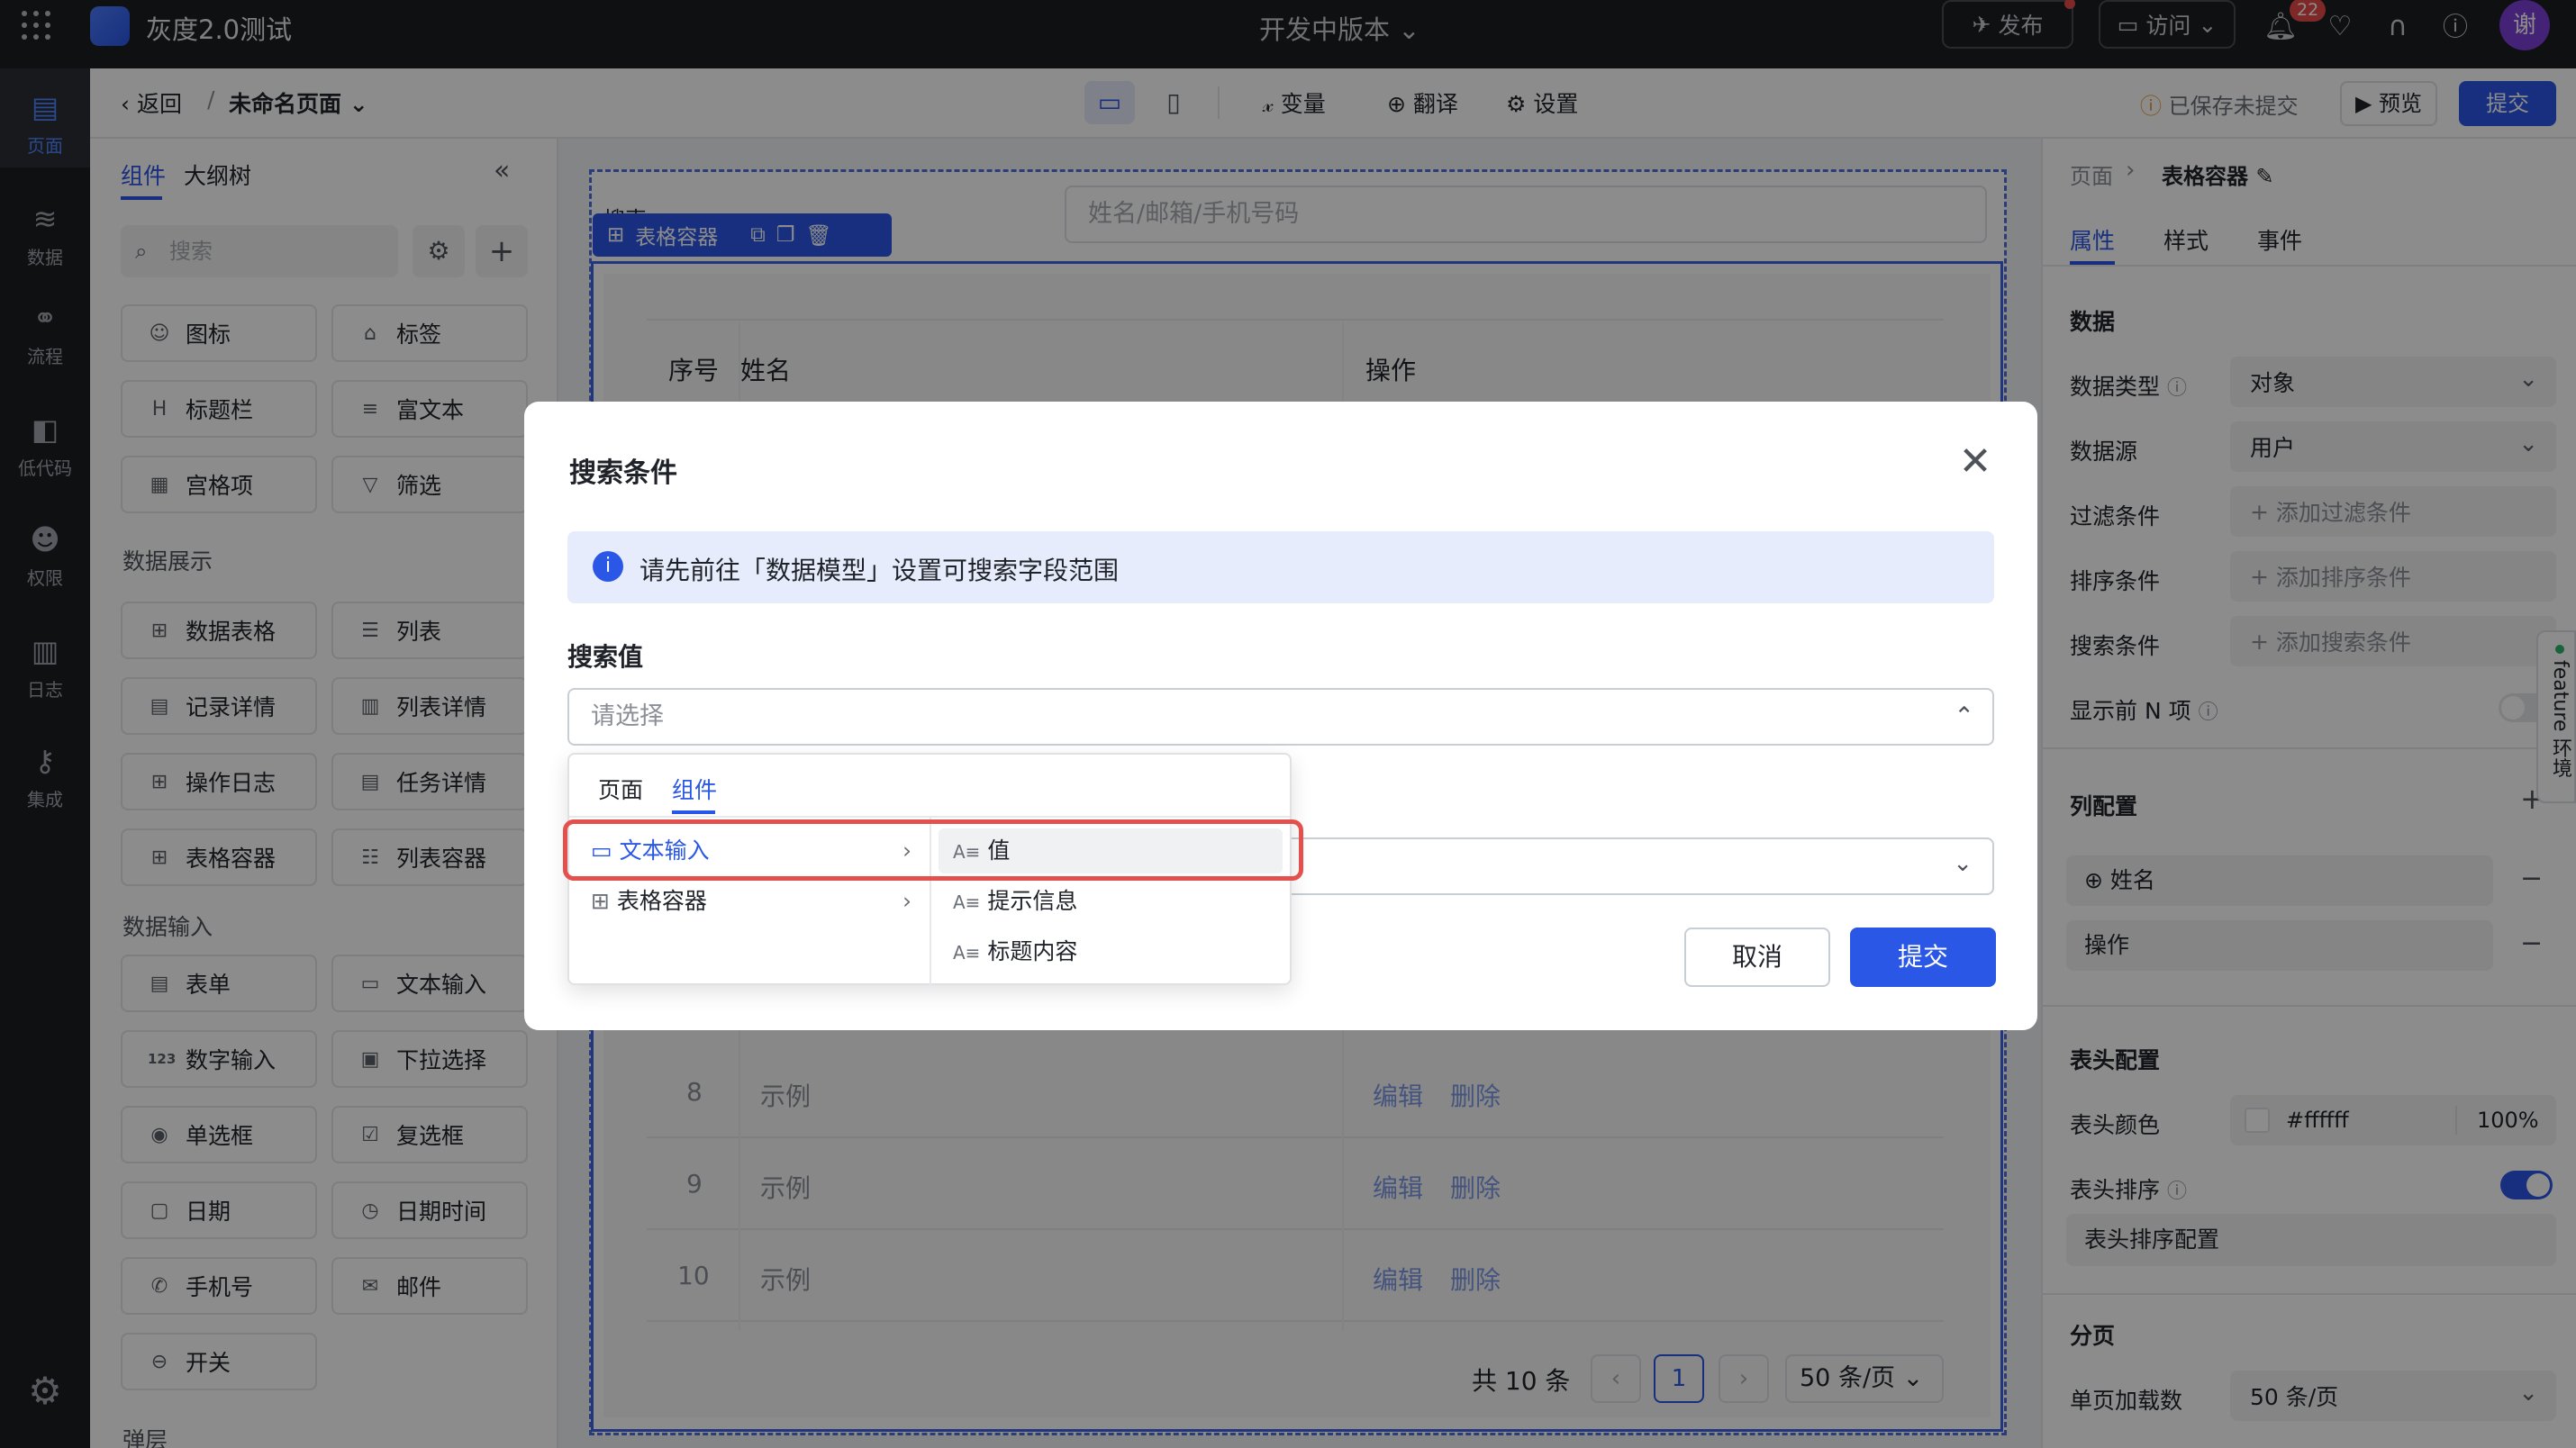  What do you see at coordinates (600, 901) in the screenshot?
I see `table-icon: ⊞` at bounding box center [600, 901].